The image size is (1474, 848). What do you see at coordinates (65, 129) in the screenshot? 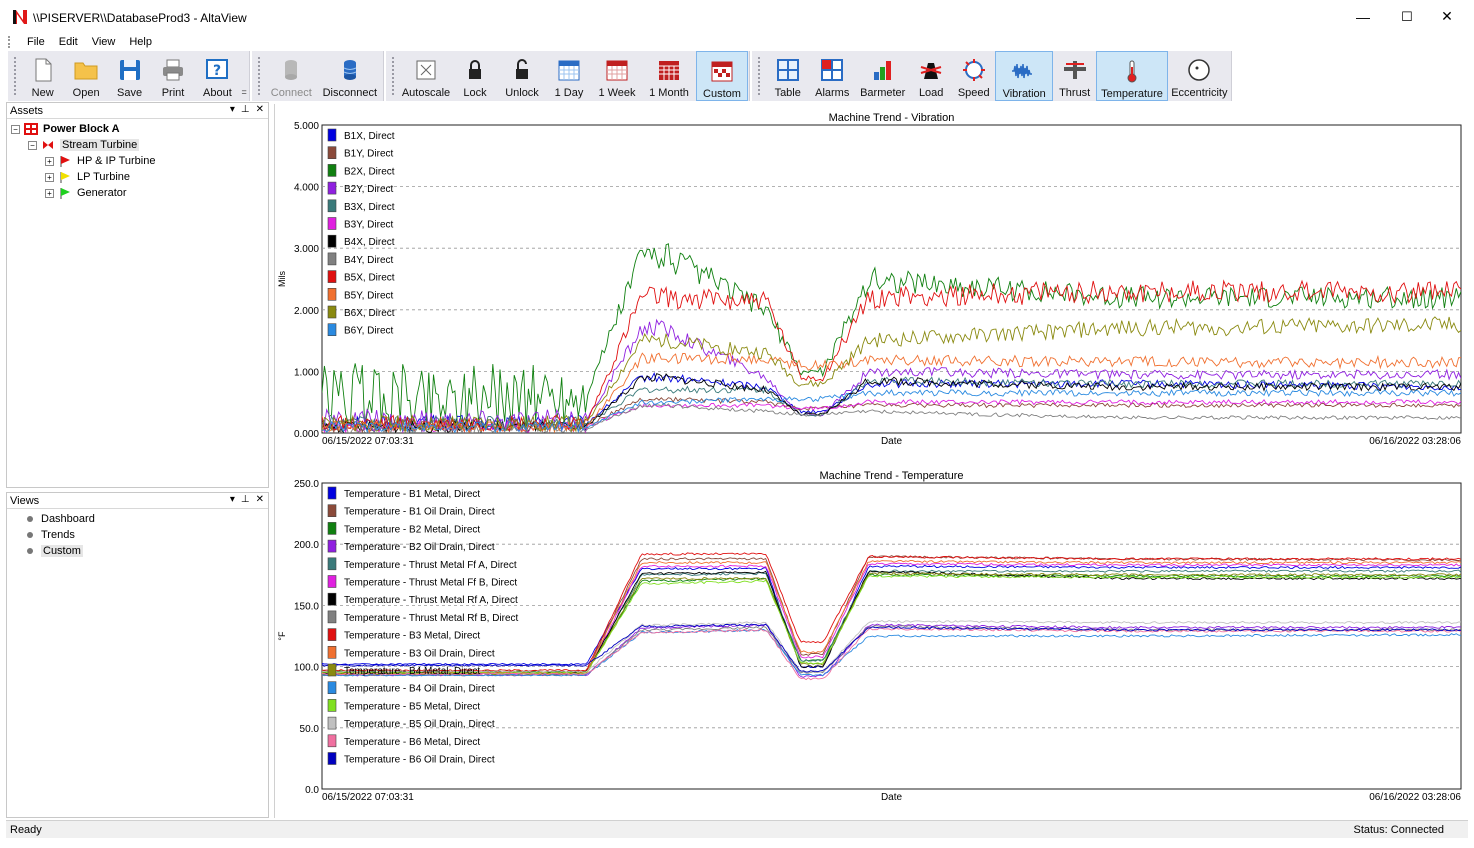
I see `tree-item-power-block-a: − Power Block A` at bounding box center [65, 129].